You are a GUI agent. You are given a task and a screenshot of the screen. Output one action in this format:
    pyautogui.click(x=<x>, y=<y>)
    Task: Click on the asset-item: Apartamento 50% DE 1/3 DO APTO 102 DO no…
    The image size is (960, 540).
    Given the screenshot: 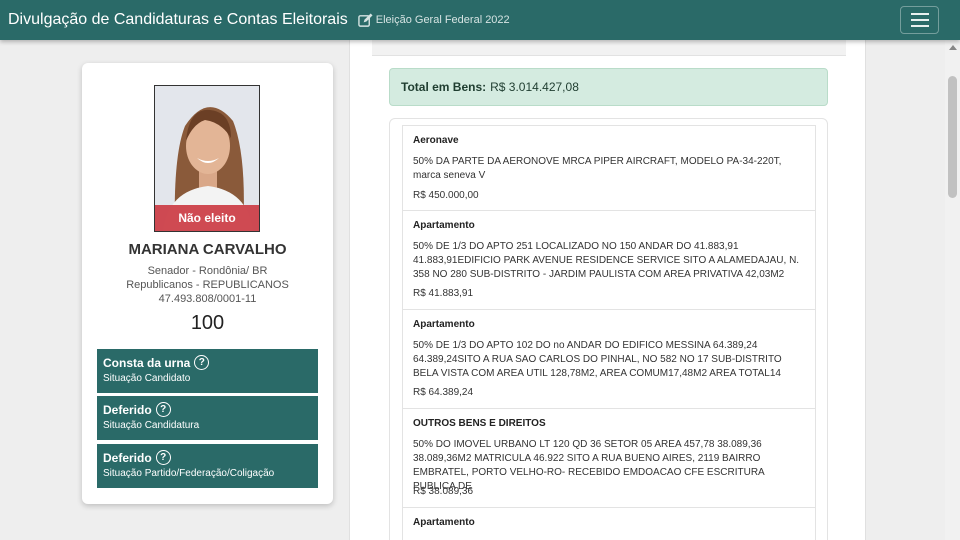 What is the action you would take?
    pyautogui.click(x=609, y=359)
    